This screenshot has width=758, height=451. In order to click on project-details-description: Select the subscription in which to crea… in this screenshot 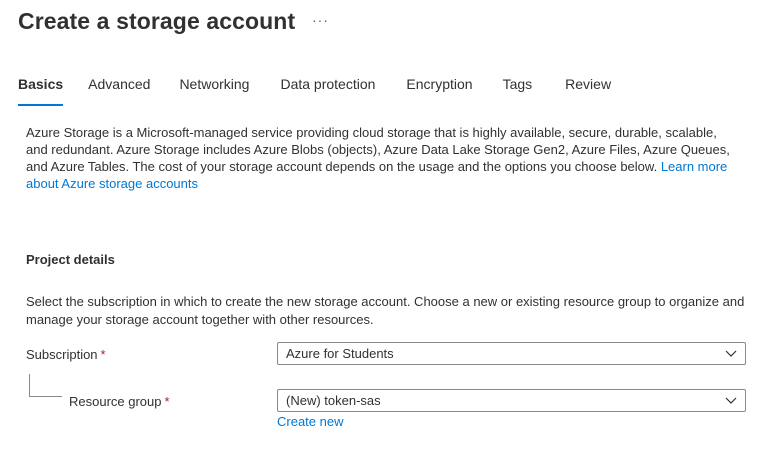, I will do `click(385, 310)`.